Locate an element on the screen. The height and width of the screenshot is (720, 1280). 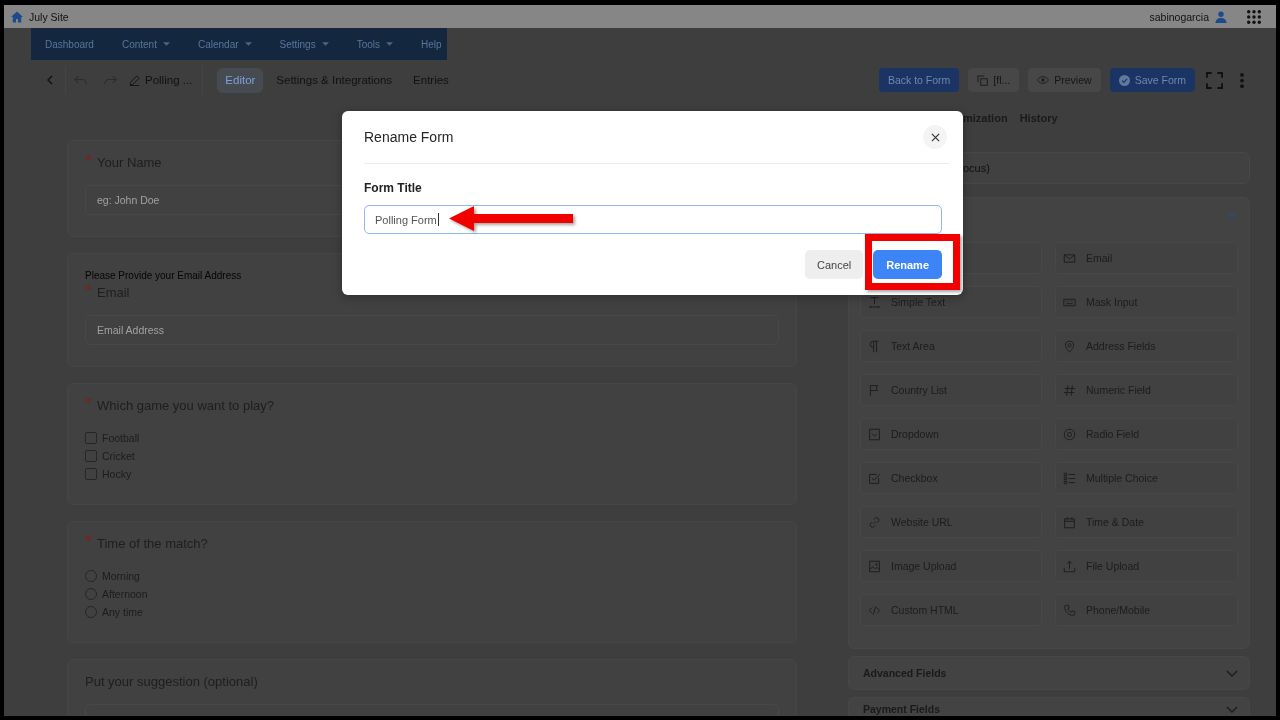
menu-item: Dashboard is located at coordinates (69, 44).